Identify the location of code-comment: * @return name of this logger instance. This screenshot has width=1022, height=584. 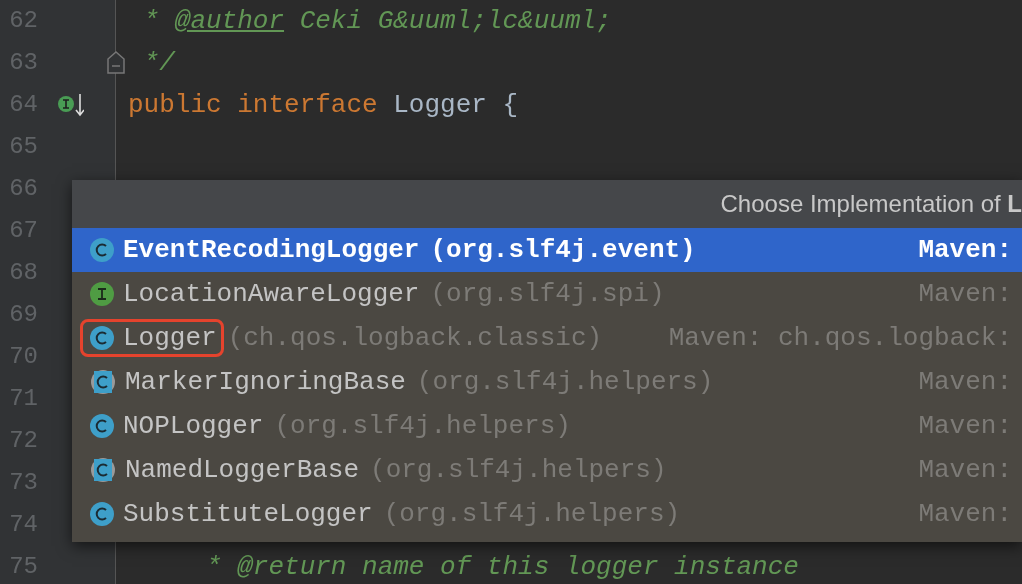
(502, 567).